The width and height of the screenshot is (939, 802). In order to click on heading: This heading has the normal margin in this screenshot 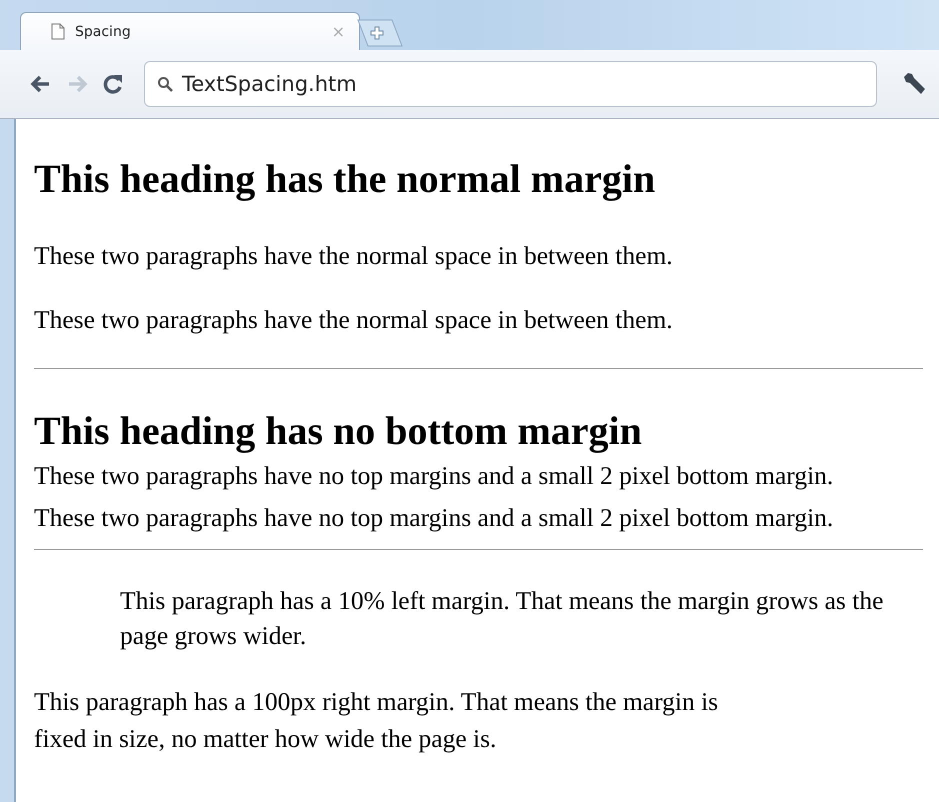, I will do `click(345, 179)`.